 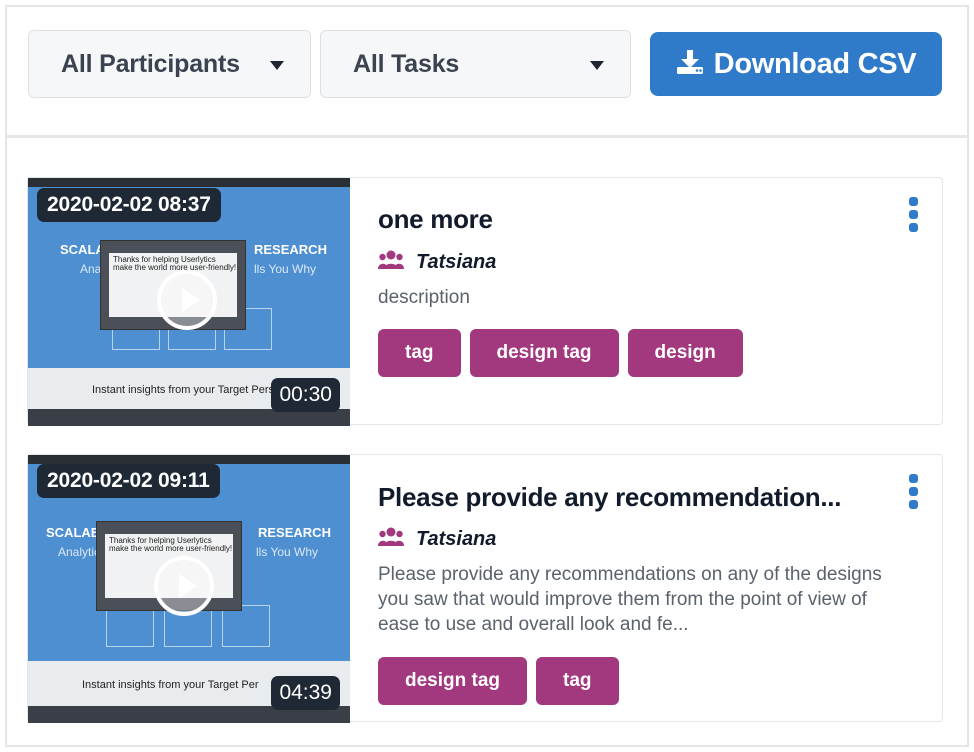 What do you see at coordinates (487, 136) in the screenshot?
I see `toolbar-divider` at bounding box center [487, 136].